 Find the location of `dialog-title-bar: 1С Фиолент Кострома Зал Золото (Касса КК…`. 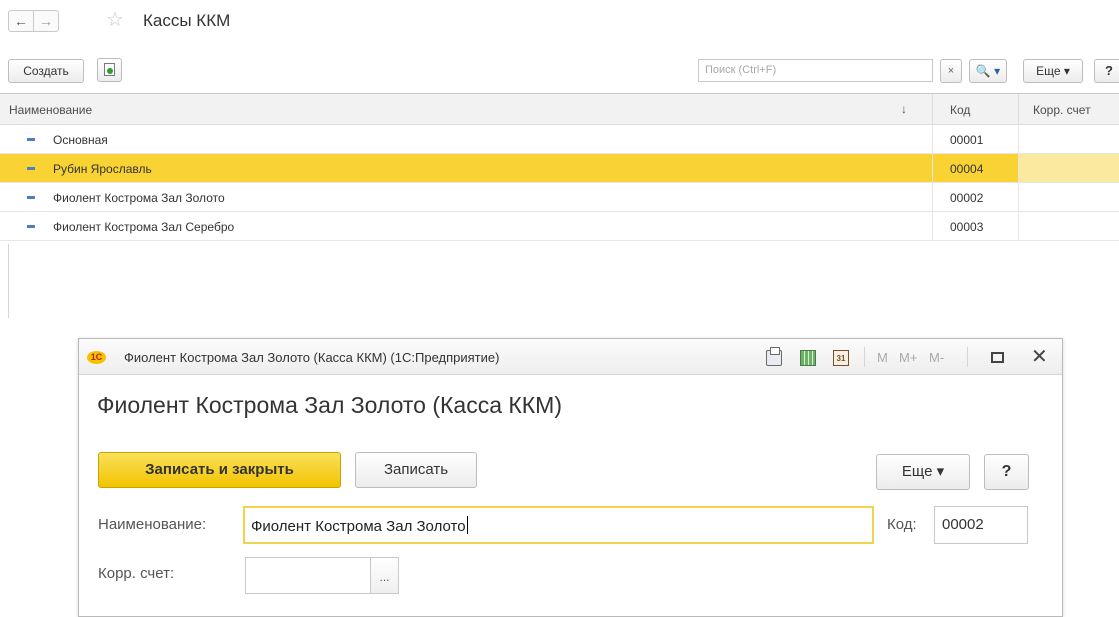

dialog-title-bar: 1С Фиолент Кострома Зал Золото (Касса КК… is located at coordinates (570, 357).